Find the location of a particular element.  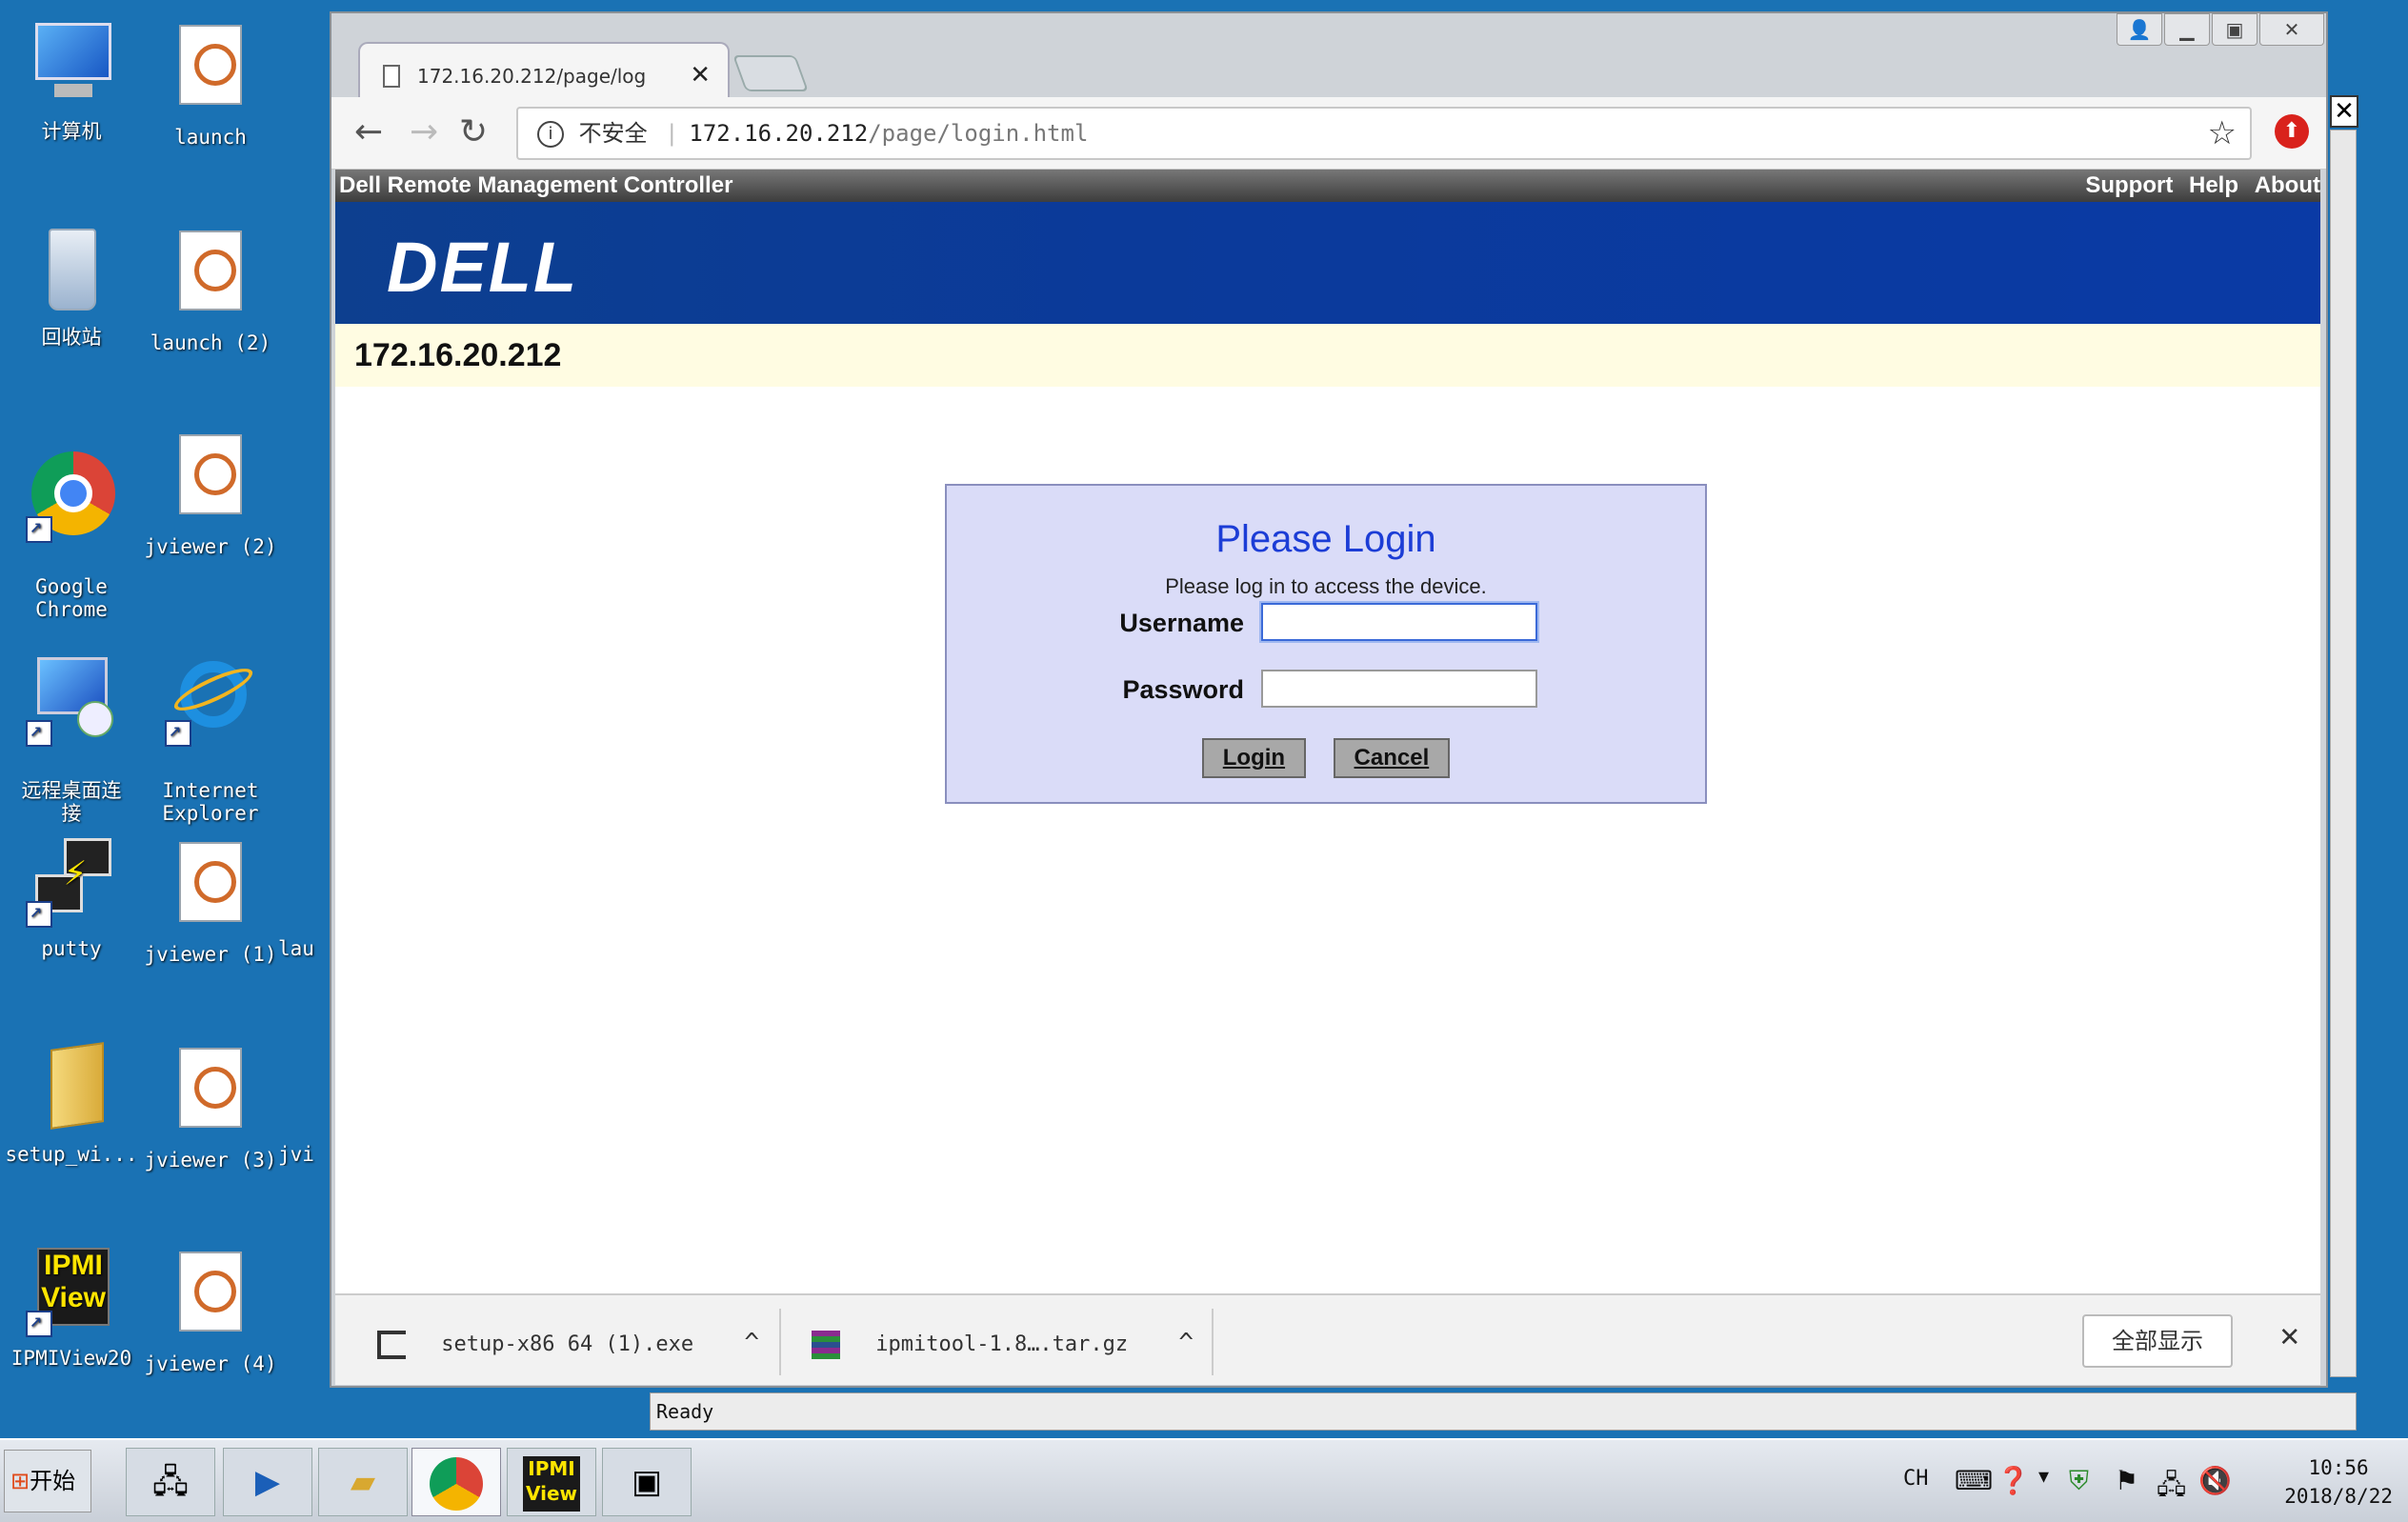

about-link: About is located at coordinates (2287, 185).